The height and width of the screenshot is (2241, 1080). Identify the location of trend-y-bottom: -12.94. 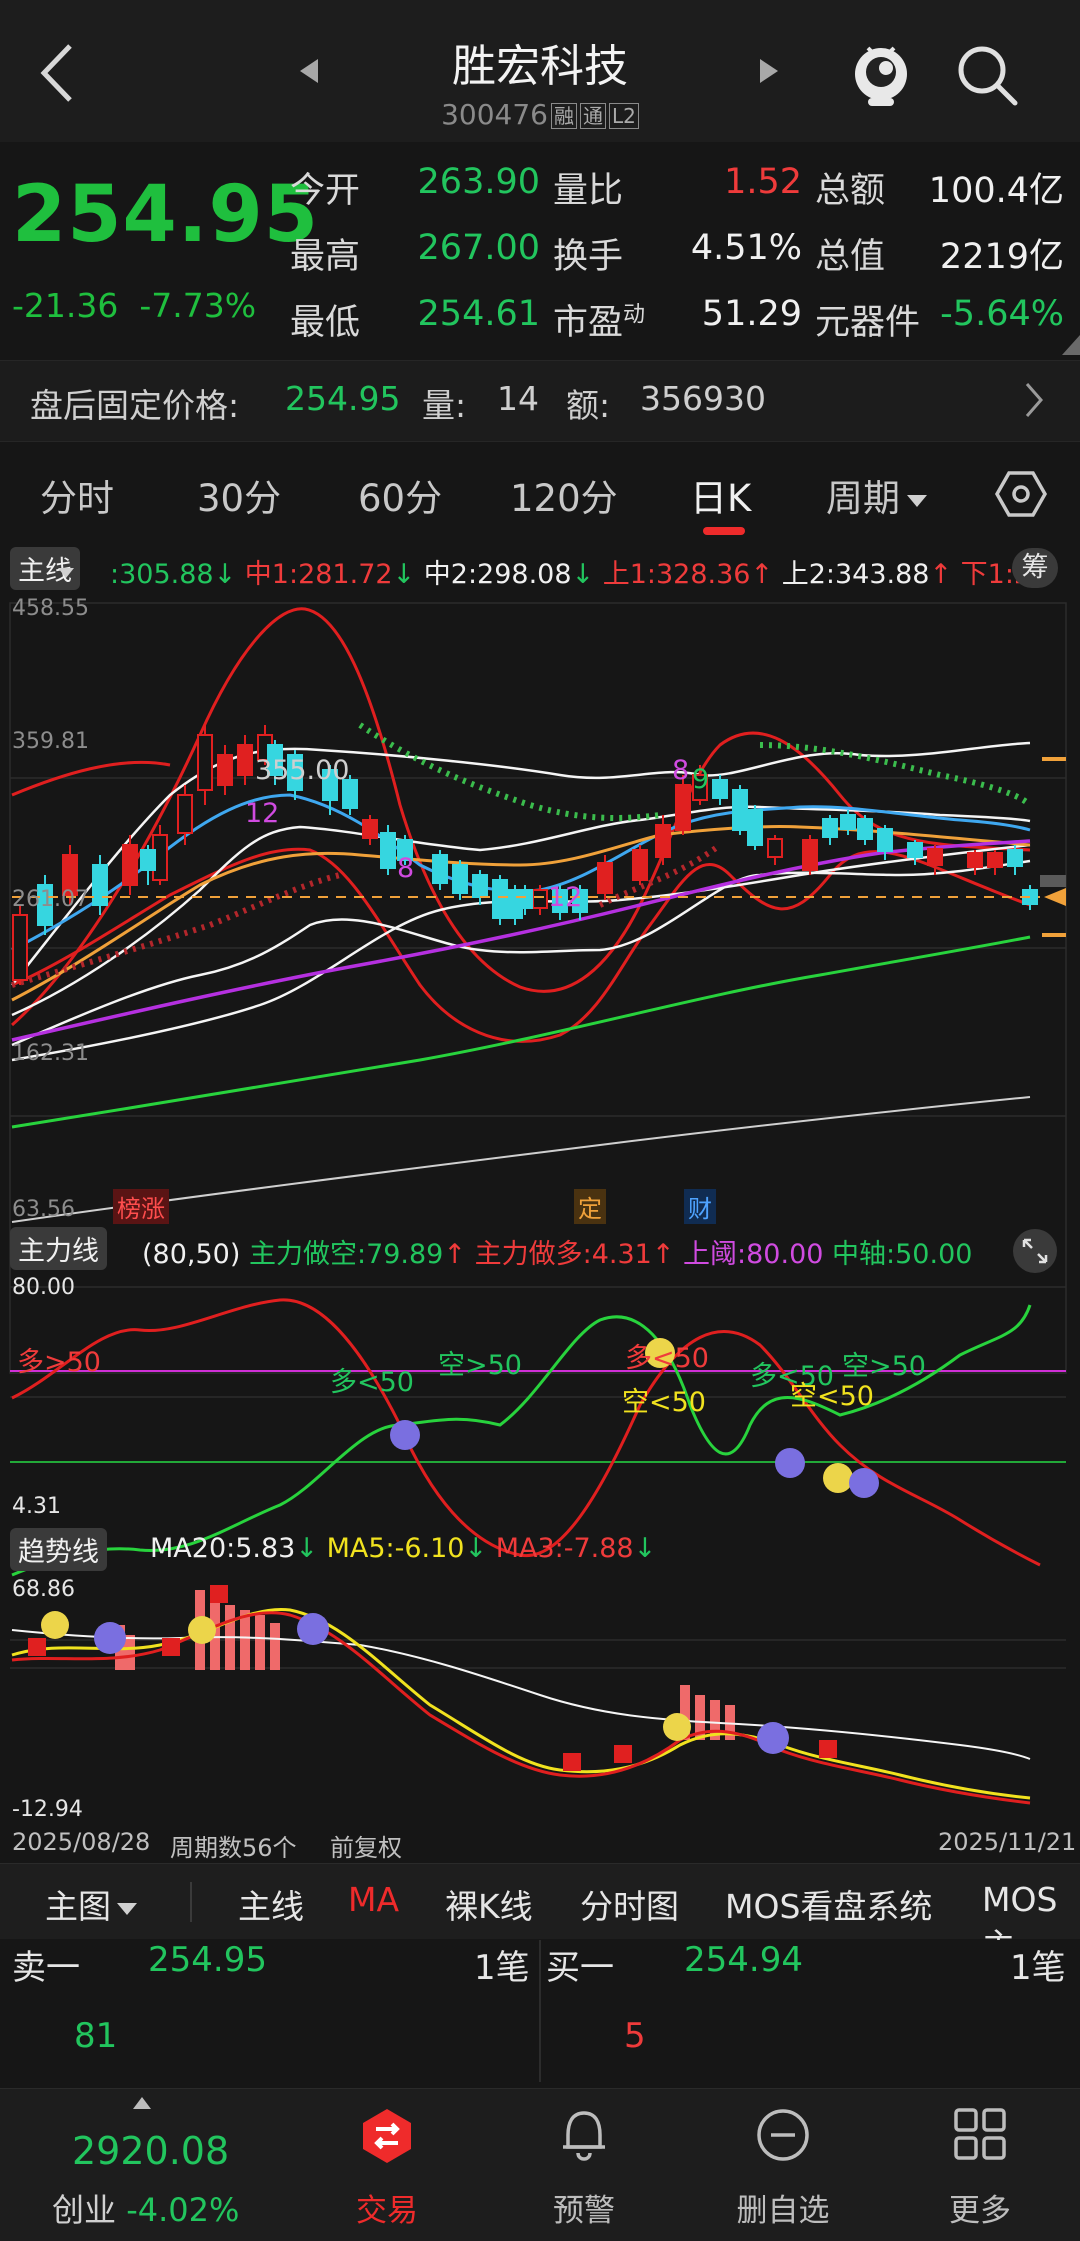
(47, 1809).